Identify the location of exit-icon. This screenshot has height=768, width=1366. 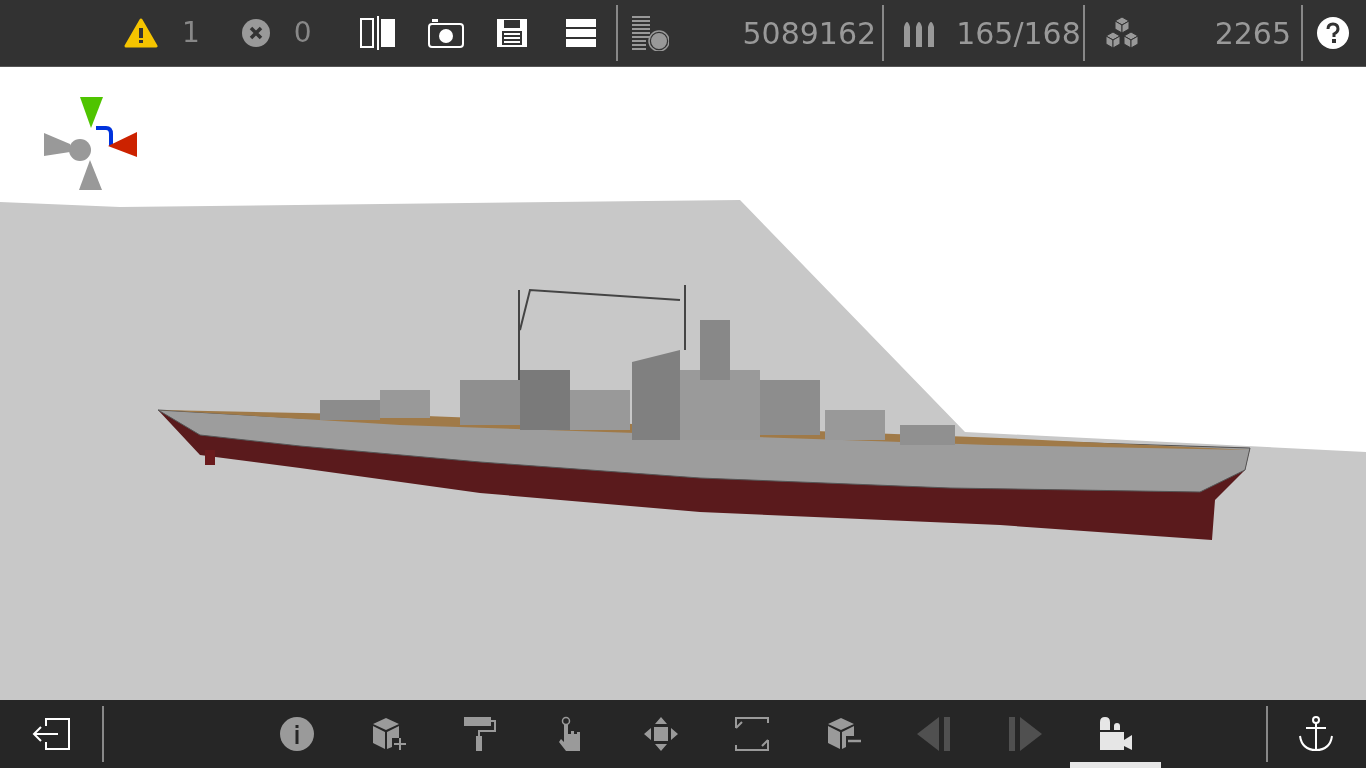
(51, 734).